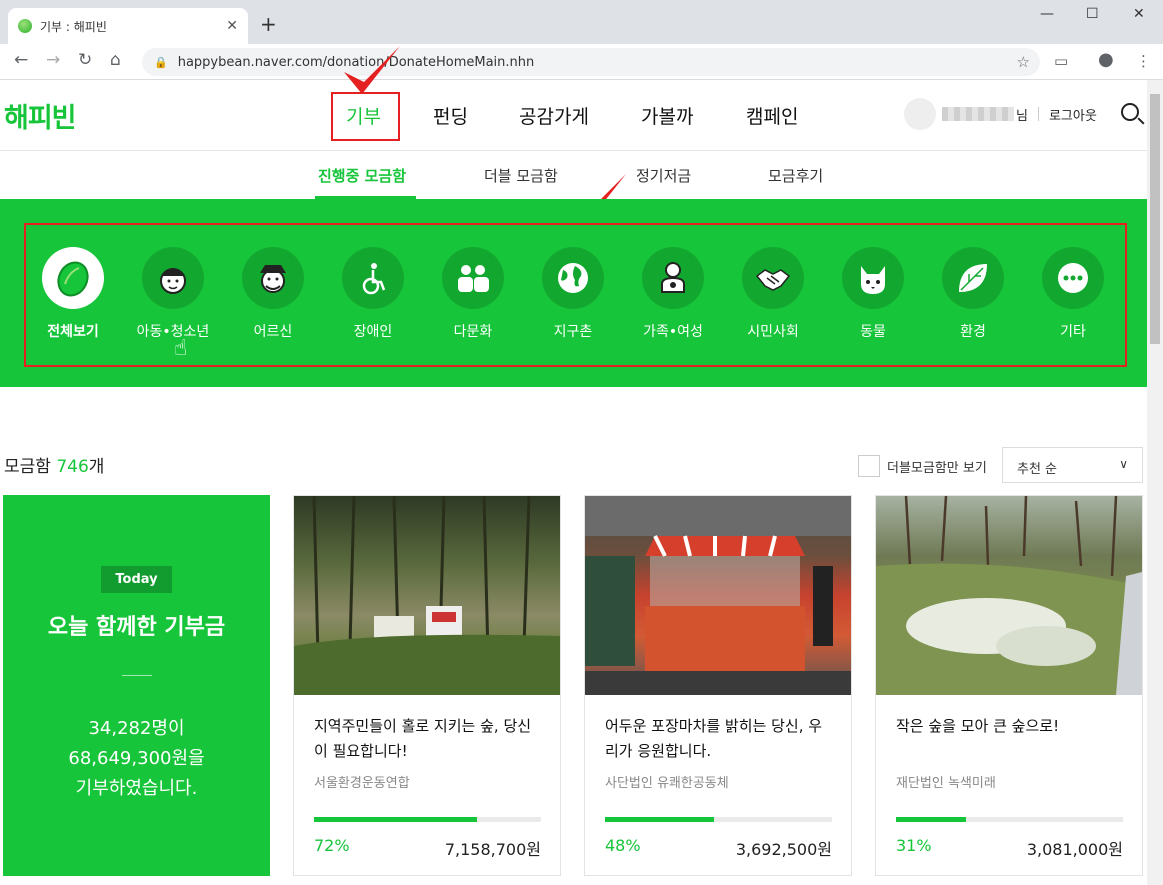  Describe the element at coordinates (554, 115) in the screenshot. I see `gnb-shop: 공감가게` at that location.